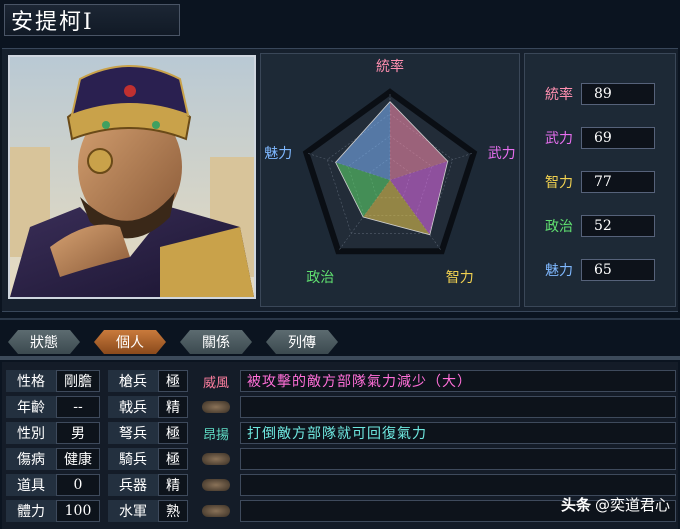 This screenshot has height=529, width=680. Describe the element at coordinates (78, 407) in the screenshot. I see `info-value-age: --` at that location.